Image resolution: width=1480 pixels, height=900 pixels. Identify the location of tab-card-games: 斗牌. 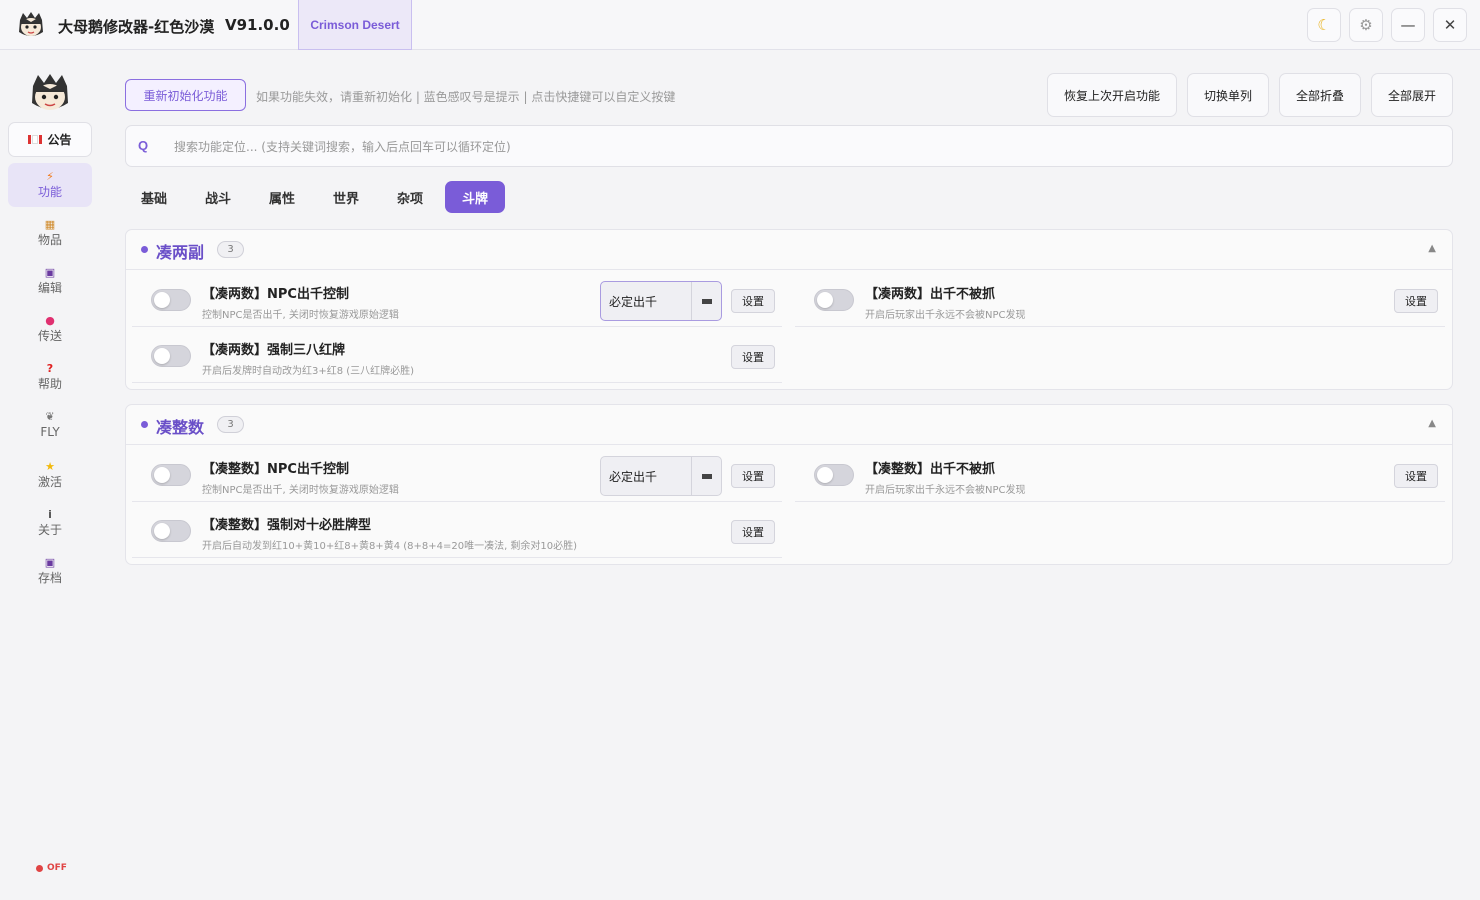
(475, 197).